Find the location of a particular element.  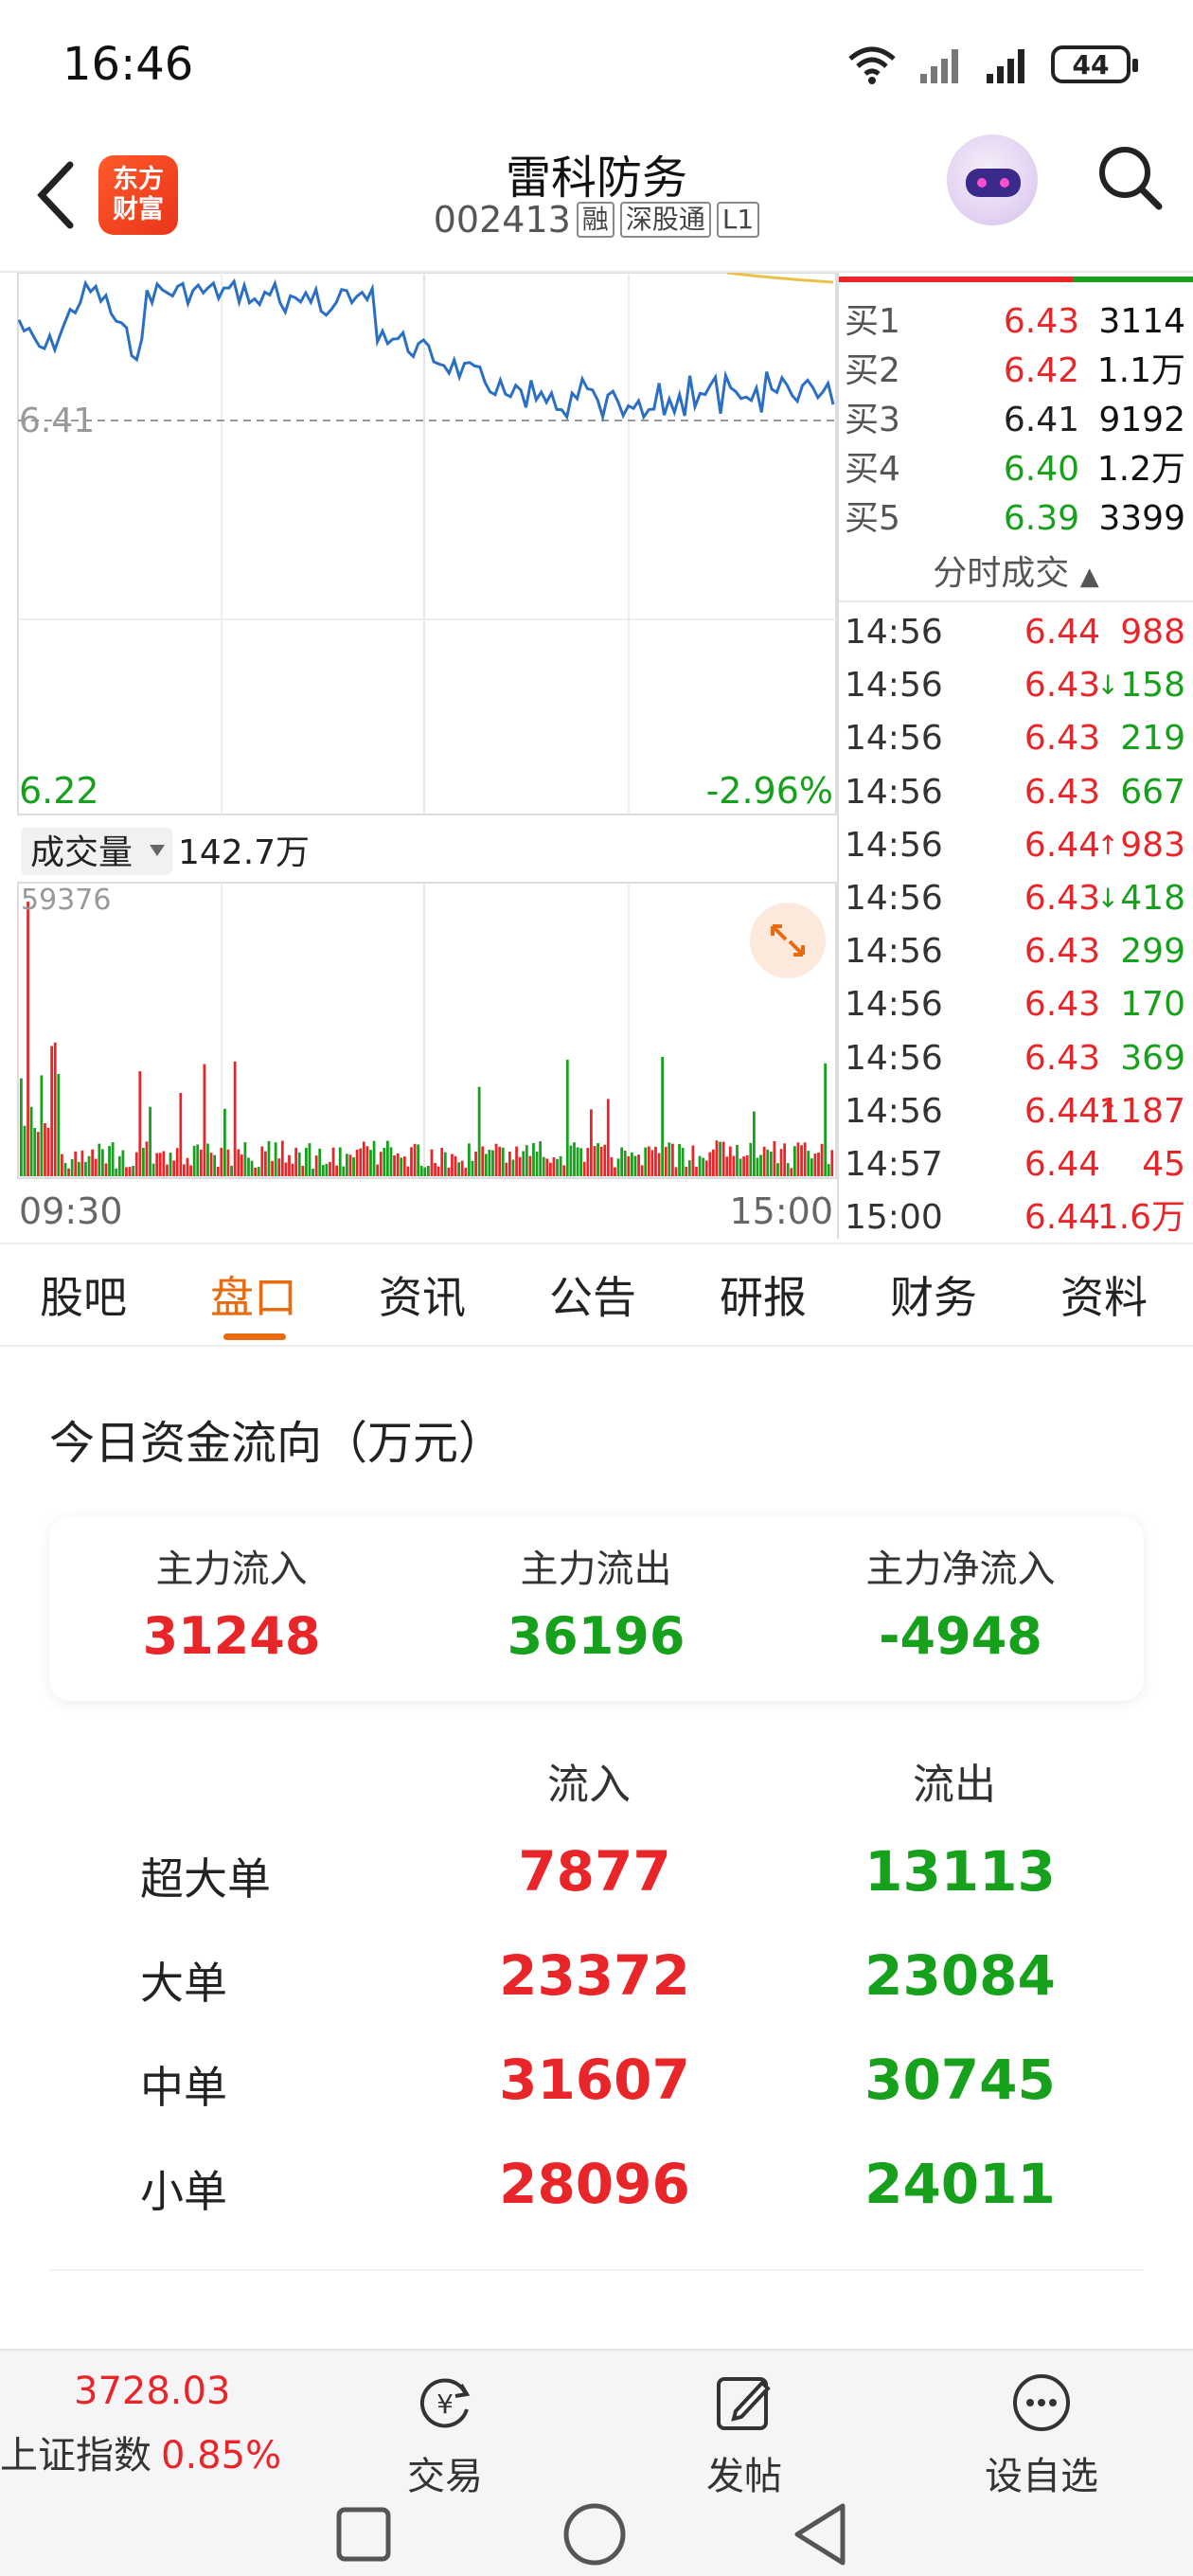

trade-row: 14:56 6.43 369 is located at coordinates (1016, 1058).